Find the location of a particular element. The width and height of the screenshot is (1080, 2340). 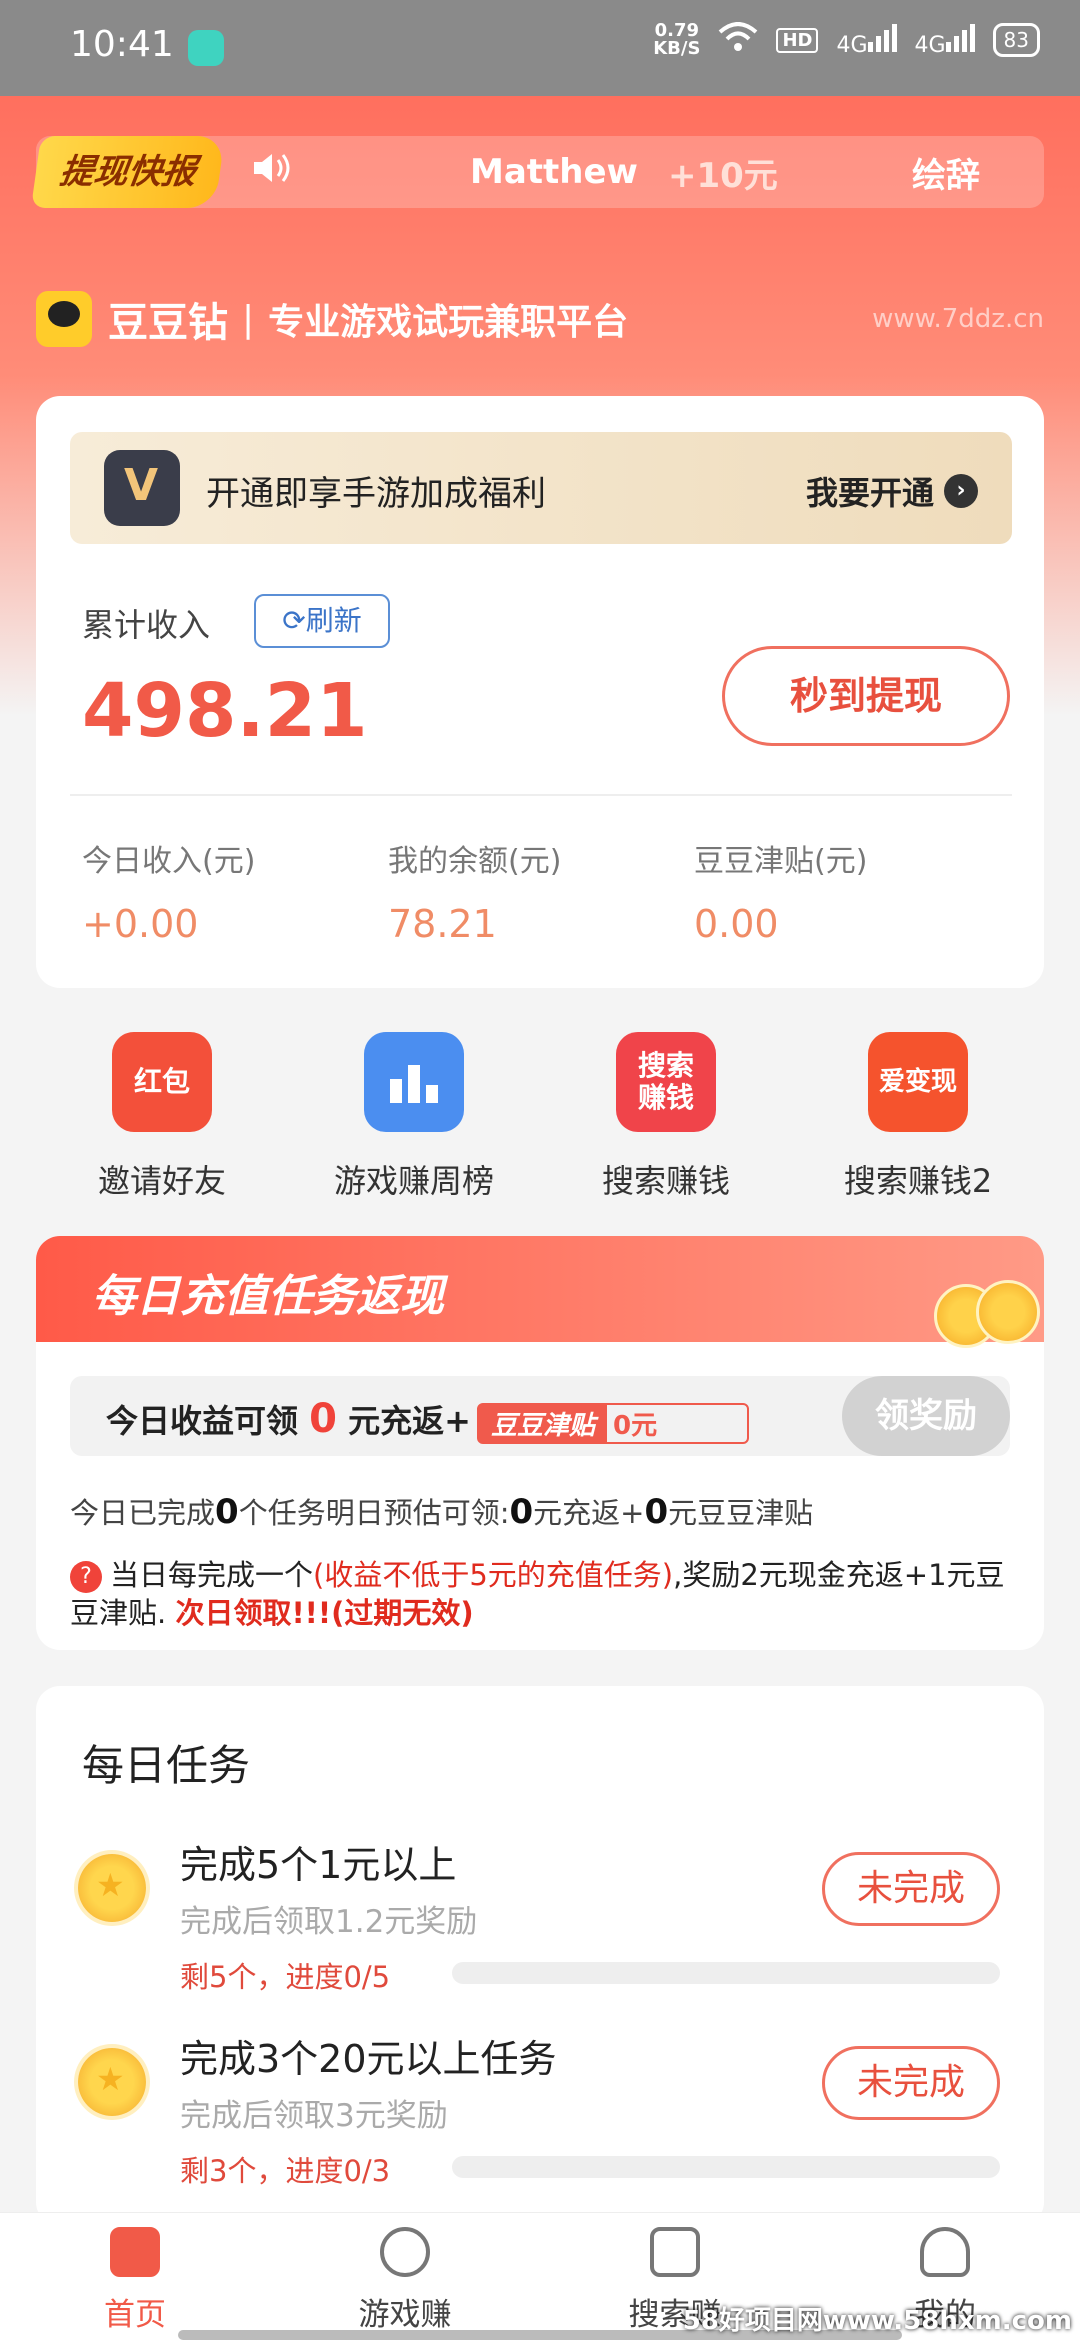

red-envelope-icon: 红包 is located at coordinates (162, 1082).